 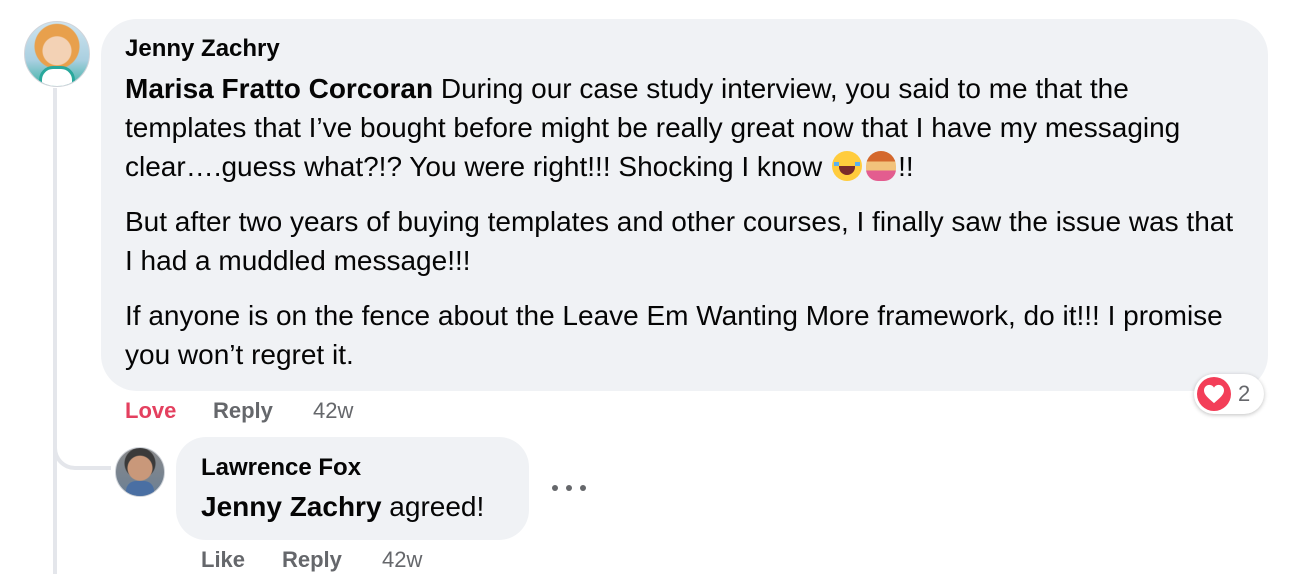 What do you see at coordinates (1214, 394) in the screenshot?
I see `heart-icon` at bounding box center [1214, 394].